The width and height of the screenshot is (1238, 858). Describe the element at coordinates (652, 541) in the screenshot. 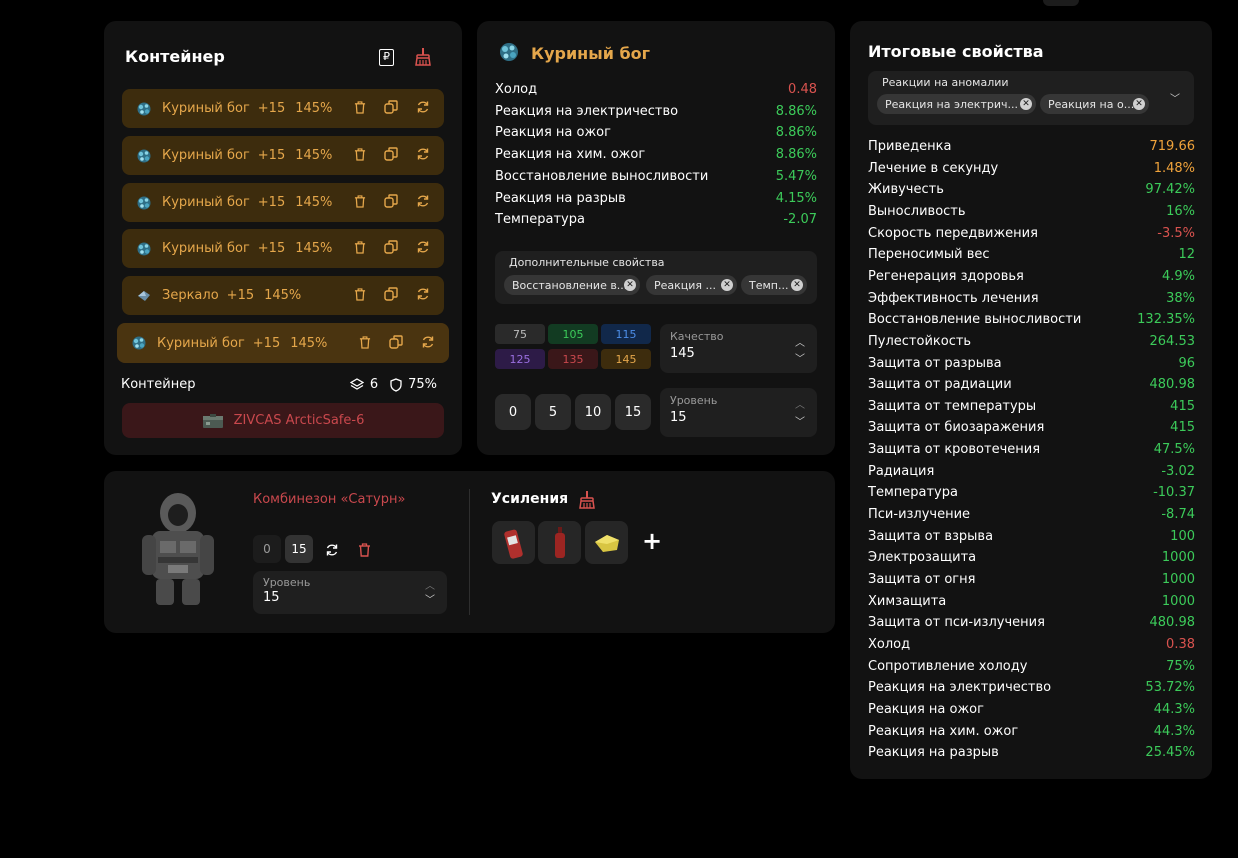

I see `add-boost-button: +` at that location.